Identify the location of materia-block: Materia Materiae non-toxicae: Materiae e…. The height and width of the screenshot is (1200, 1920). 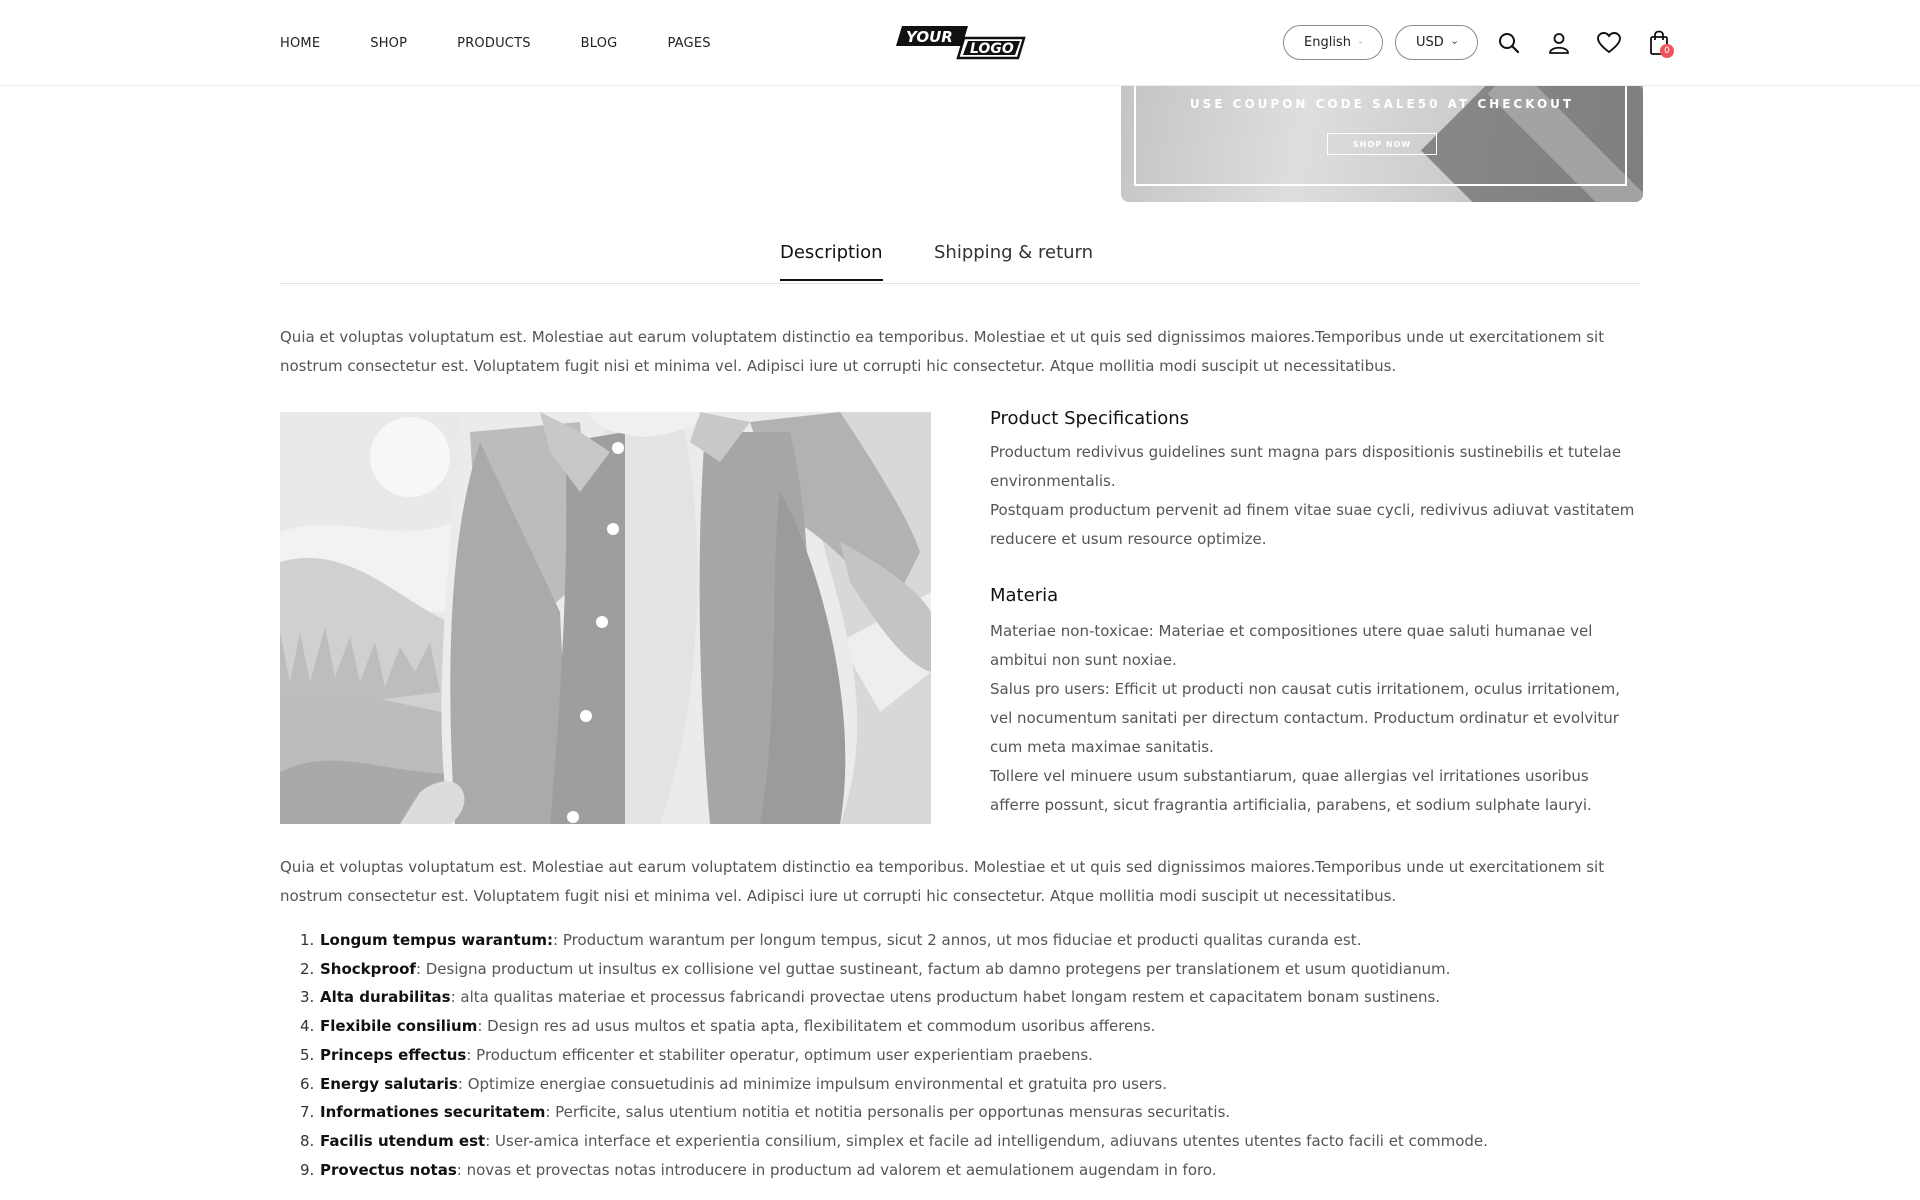
(1315, 702).